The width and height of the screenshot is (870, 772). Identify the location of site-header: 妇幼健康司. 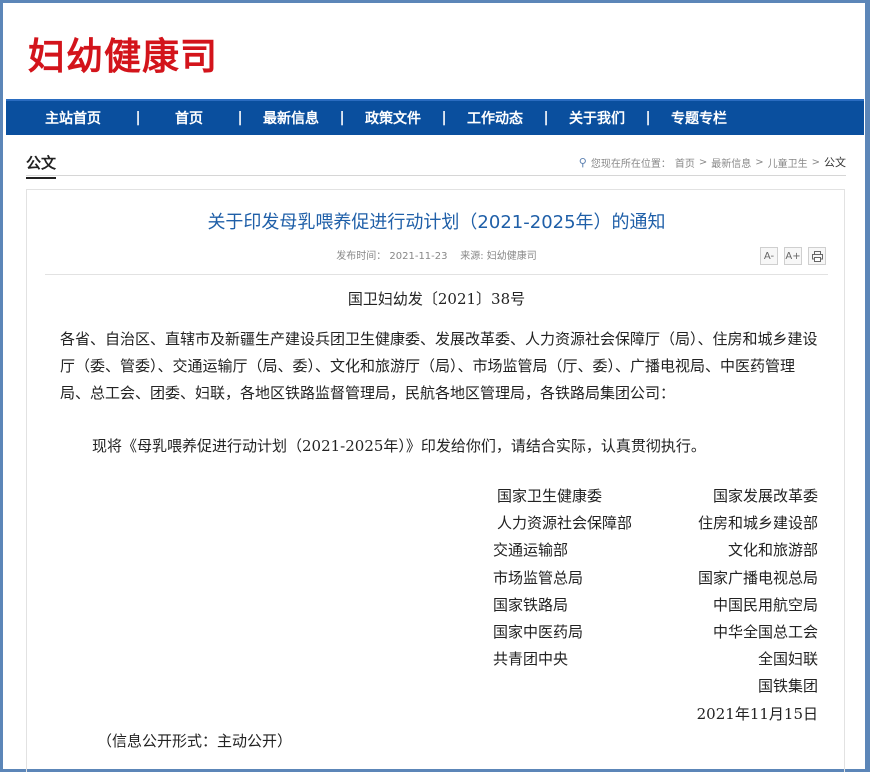
(434, 52).